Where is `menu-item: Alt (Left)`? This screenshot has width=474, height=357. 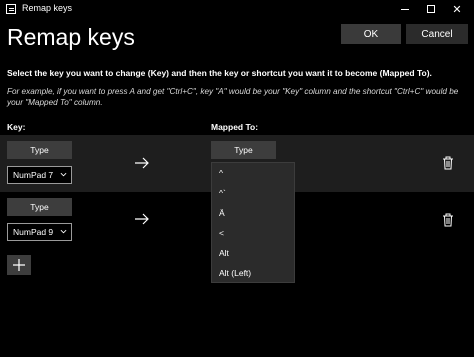 menu-item: Alt (Left) is located at coordinates (253, 273).